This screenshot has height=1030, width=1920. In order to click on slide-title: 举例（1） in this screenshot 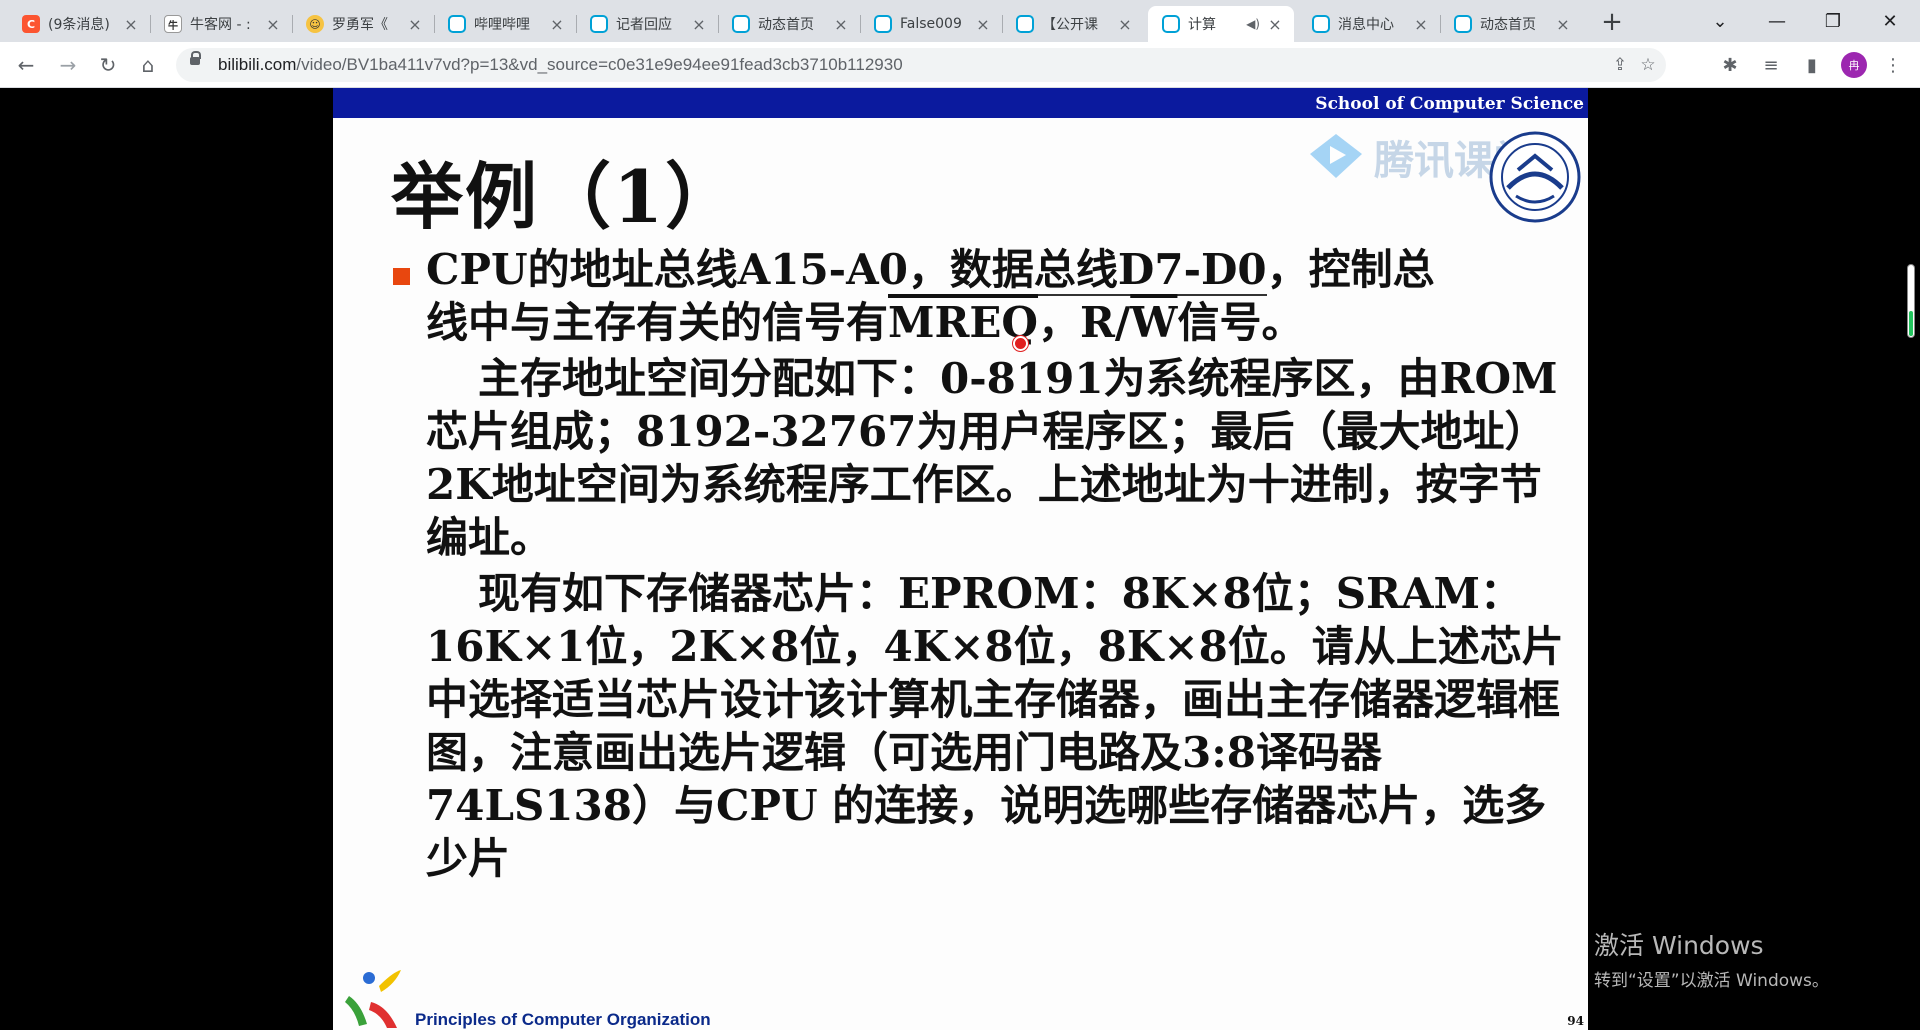, I will do `click(565, 196)`.